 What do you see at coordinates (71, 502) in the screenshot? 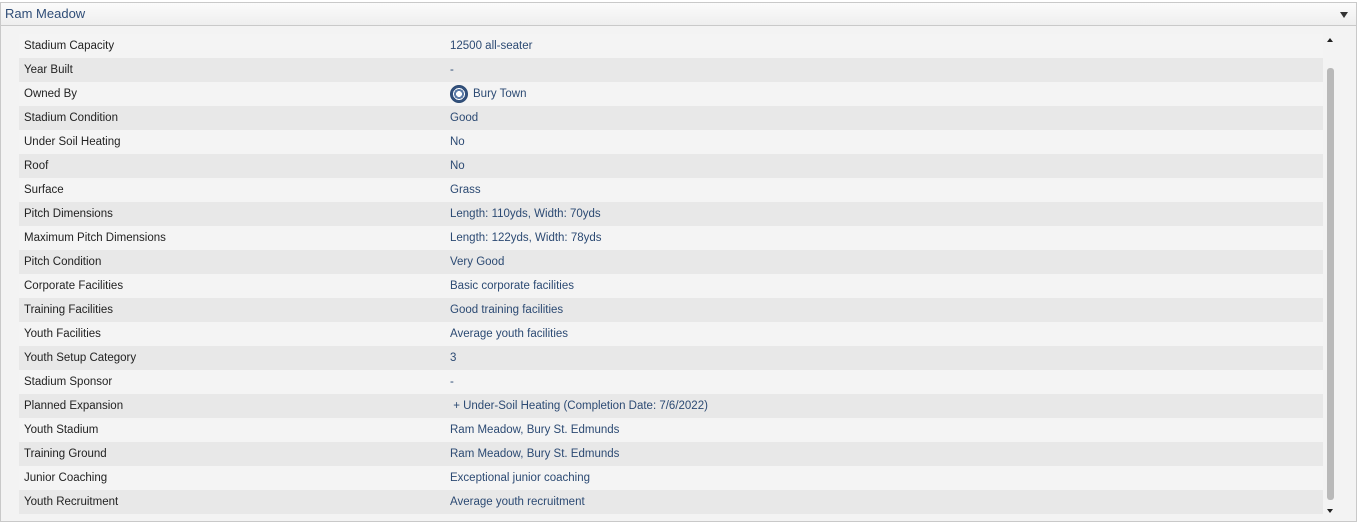
I see `row-label: Youth Recruitment` at bounding box center [71, 502].